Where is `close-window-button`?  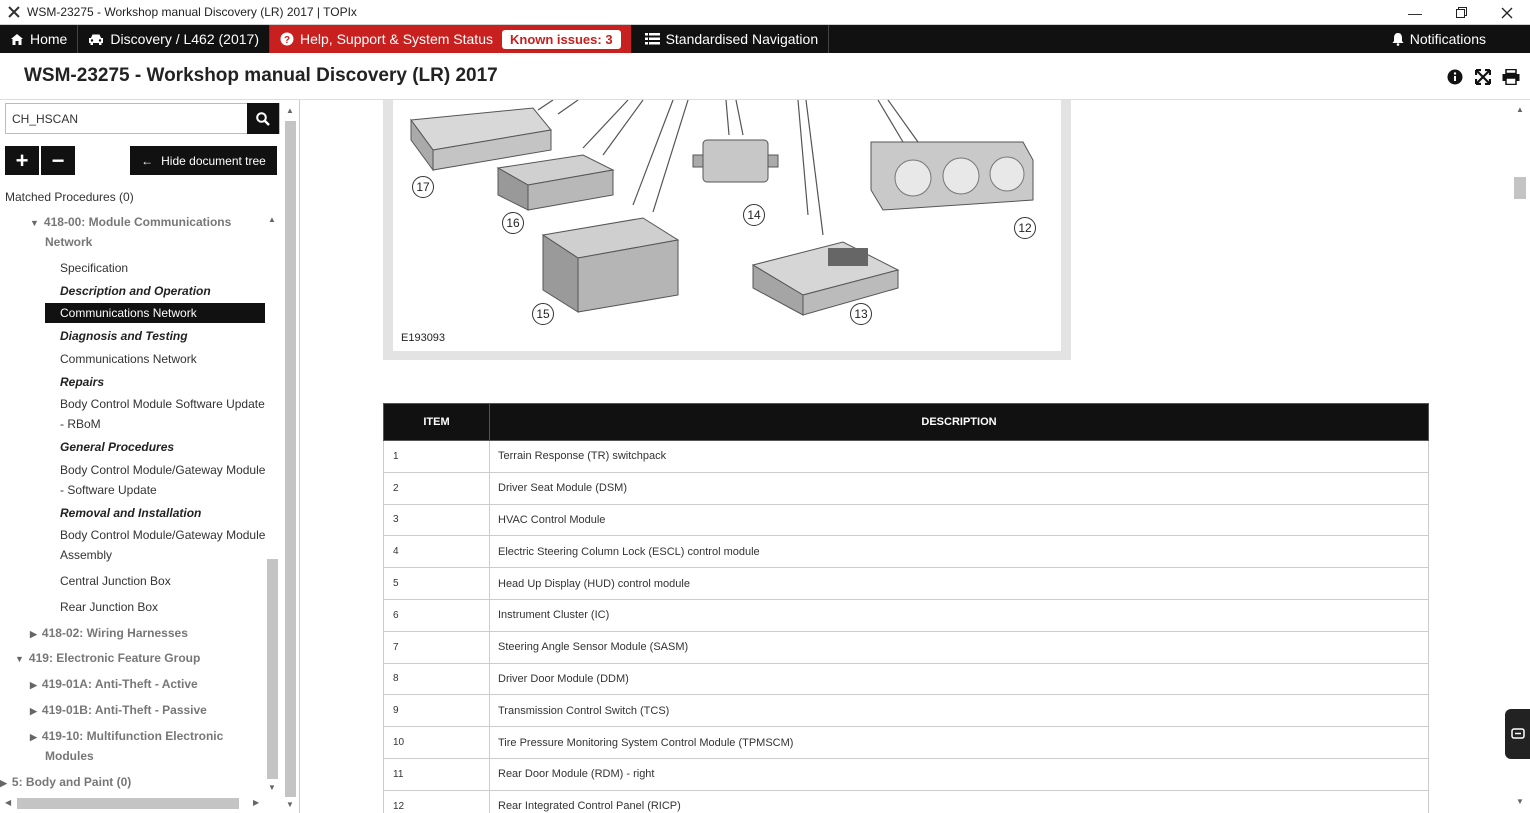
close-window-button is located at coordinates (1507, 12).